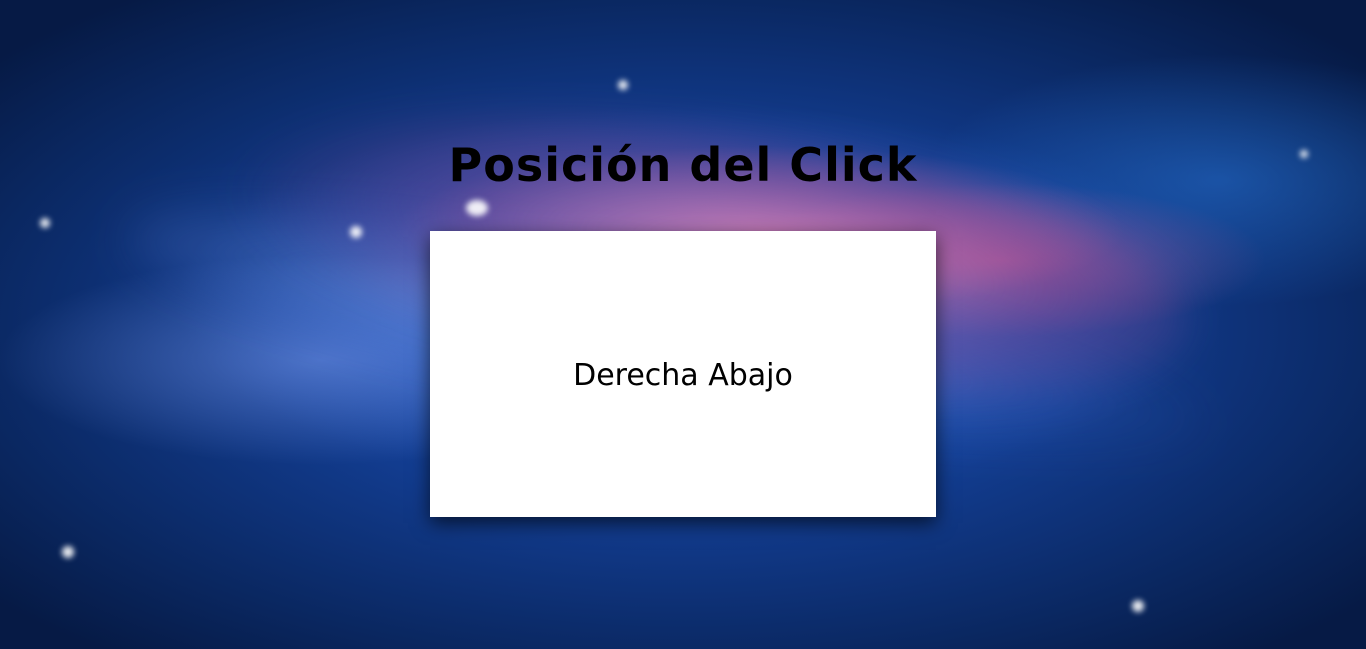 Image resolution: width=1366 pixels, height=649 pixels. What do you see at coordinates (683, 165) in the screenshot?
I see `page-title: Posición del Click` at bounding box center [683, 165].